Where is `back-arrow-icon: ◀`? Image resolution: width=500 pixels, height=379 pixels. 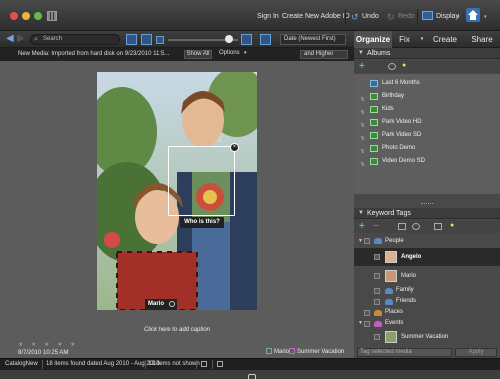
back-arrow-icon: ◀ is located at coordinates (10, 38).